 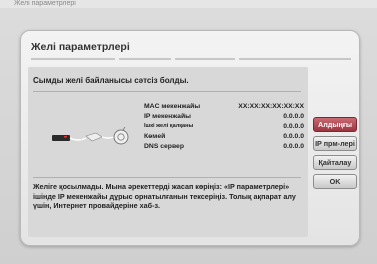 I want to click on ip-address-row: IP мекенжайы 0.0.0.0, so click(x=224, y=118).